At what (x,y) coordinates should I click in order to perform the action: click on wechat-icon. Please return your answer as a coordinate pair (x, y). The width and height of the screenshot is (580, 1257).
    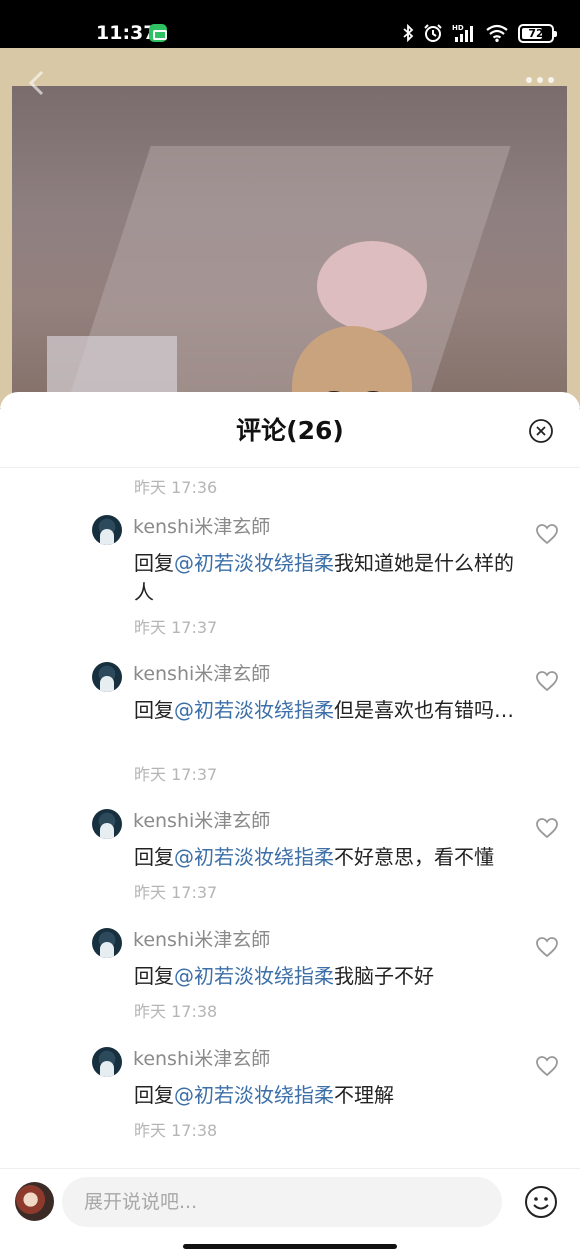
    Looking at the image, I should click on (158, 33).